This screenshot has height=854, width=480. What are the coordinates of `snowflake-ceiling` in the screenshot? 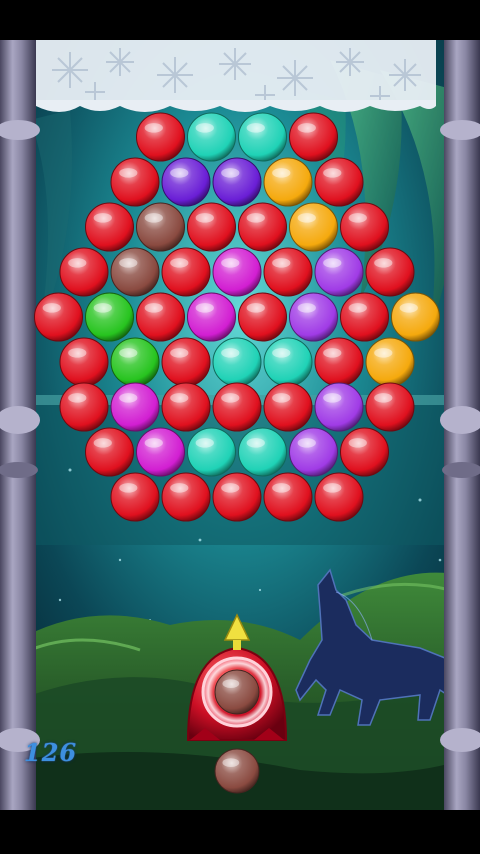 It's located at (236, 76).